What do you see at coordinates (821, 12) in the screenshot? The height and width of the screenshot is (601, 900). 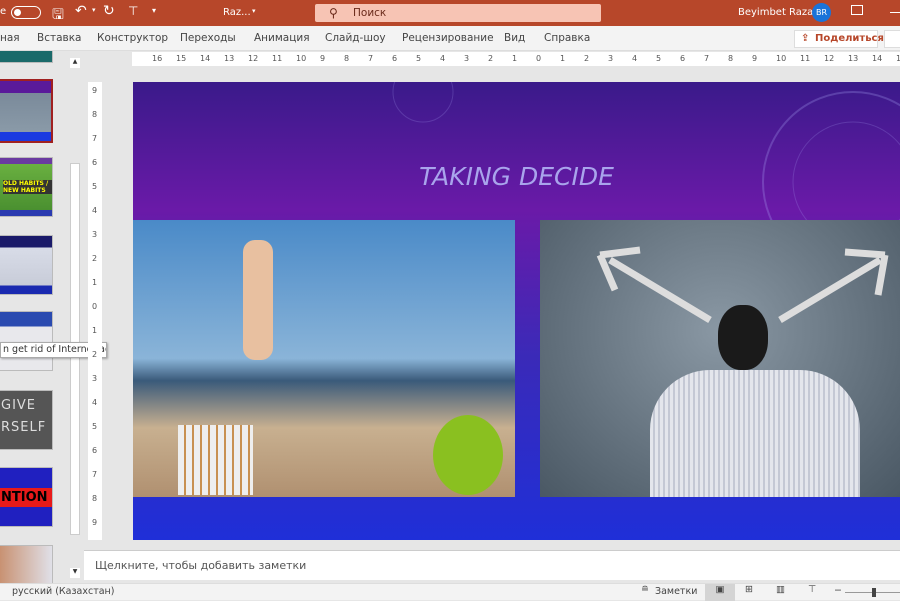 I see `avatar: BR` at bounding box center [821, 12].